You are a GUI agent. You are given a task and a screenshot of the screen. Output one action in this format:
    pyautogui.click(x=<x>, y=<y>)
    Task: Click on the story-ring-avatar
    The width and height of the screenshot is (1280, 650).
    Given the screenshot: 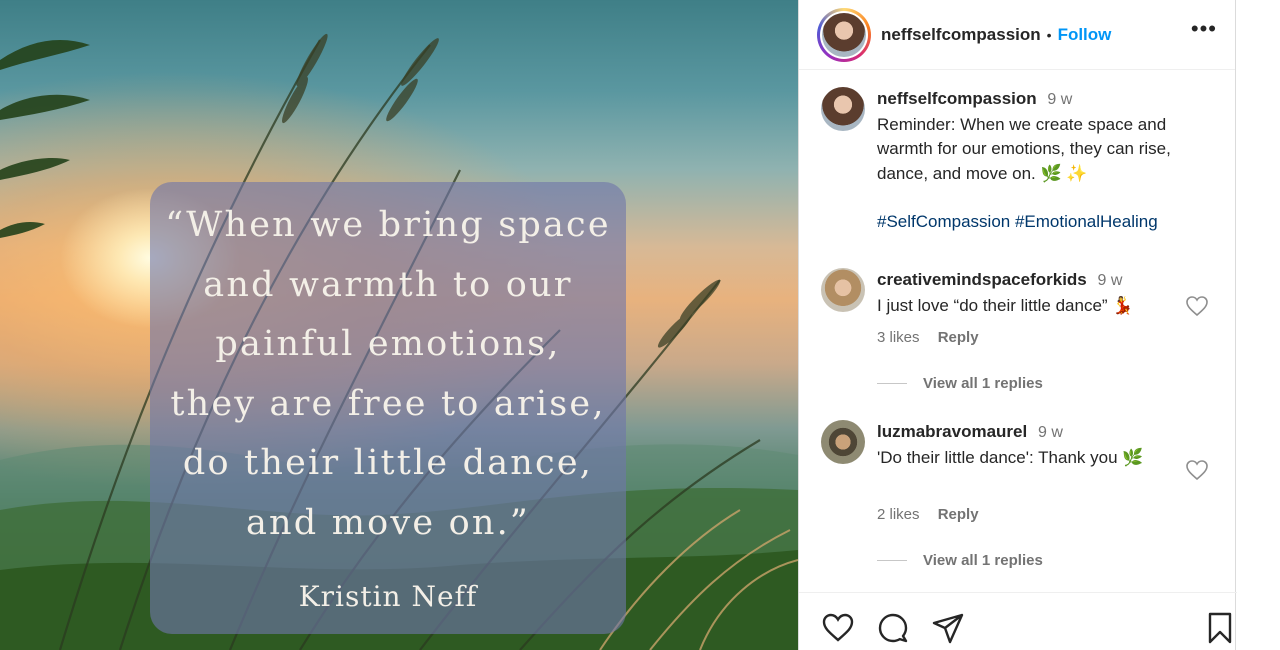 What is the action you would take?
    pyautogui.click(x=844, y=34)
    